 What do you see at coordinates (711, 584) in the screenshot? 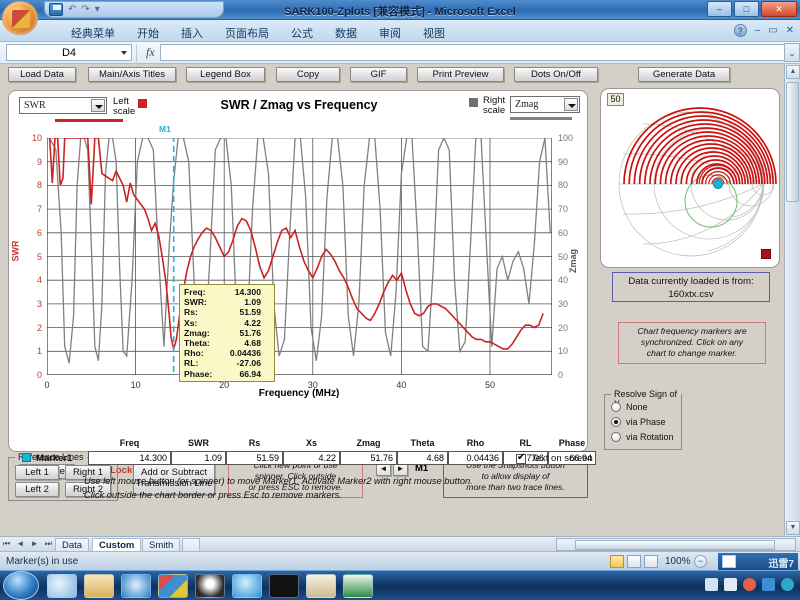
I see `monitor-icon` at bounding box center [711, 584].